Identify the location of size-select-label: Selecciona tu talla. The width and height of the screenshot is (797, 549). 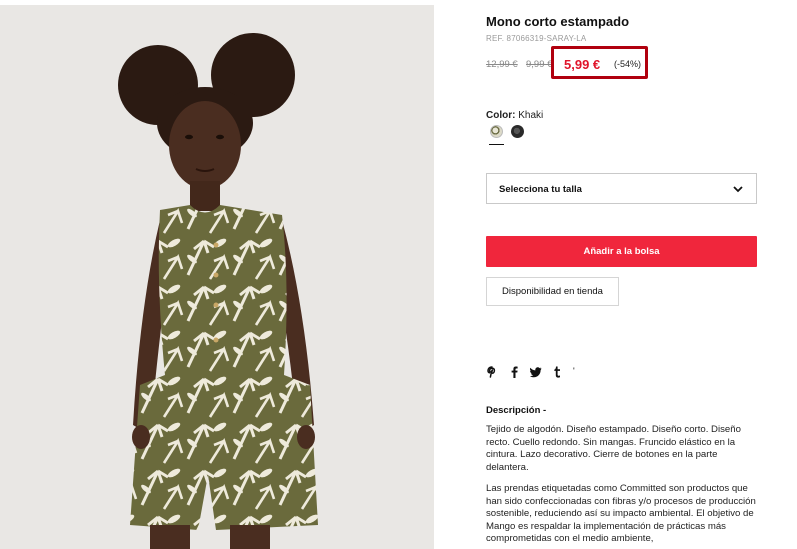
(540, 189).